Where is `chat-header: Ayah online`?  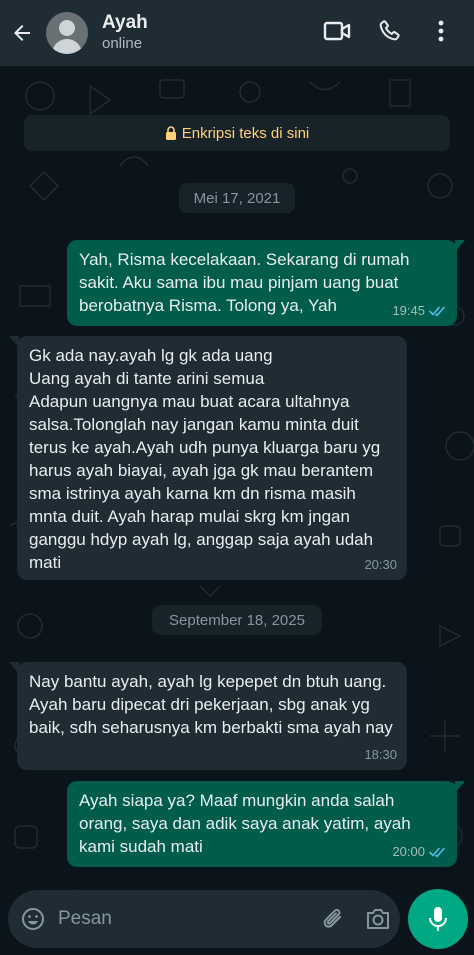 chat-header: Ayah online is located at coordinates (237, 33).